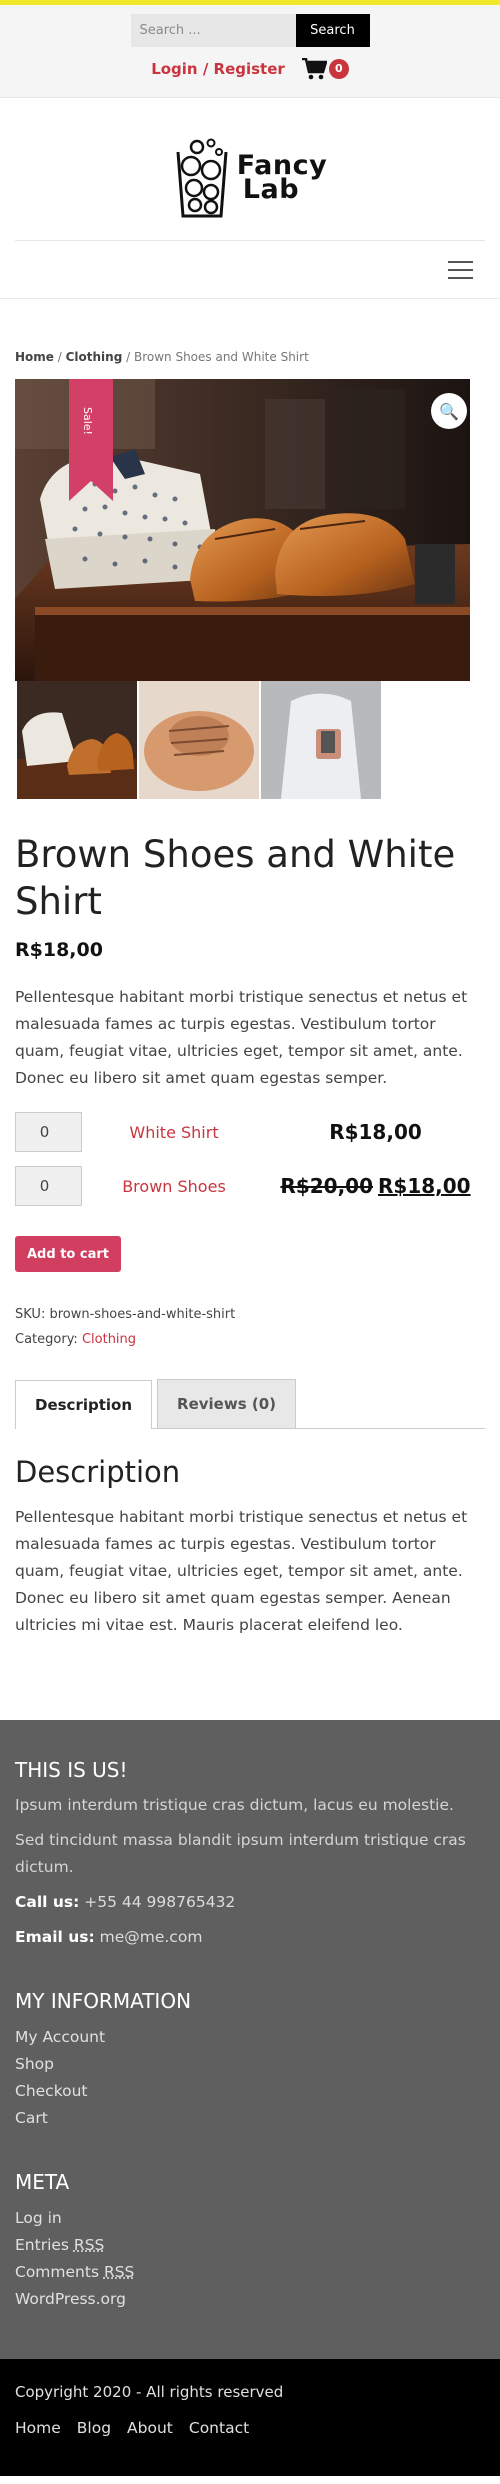 The width and height of the screenshot is (500, 2484). What do you see at coordinates (338, 69) in the screenshot?
I see `cart-count-badge: 0` at bounding box center [338, 69].